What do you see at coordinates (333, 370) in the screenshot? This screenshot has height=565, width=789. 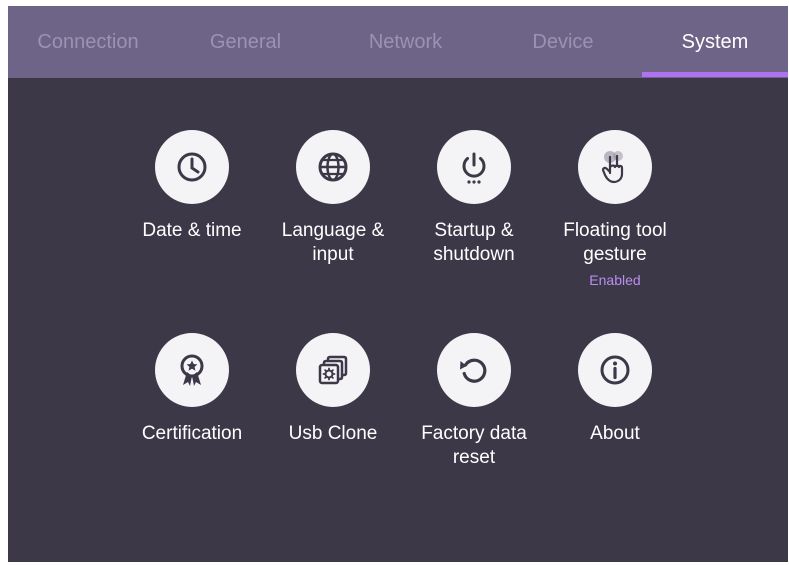 I see `usb-clone-icon` at bounding box center [333, 370].